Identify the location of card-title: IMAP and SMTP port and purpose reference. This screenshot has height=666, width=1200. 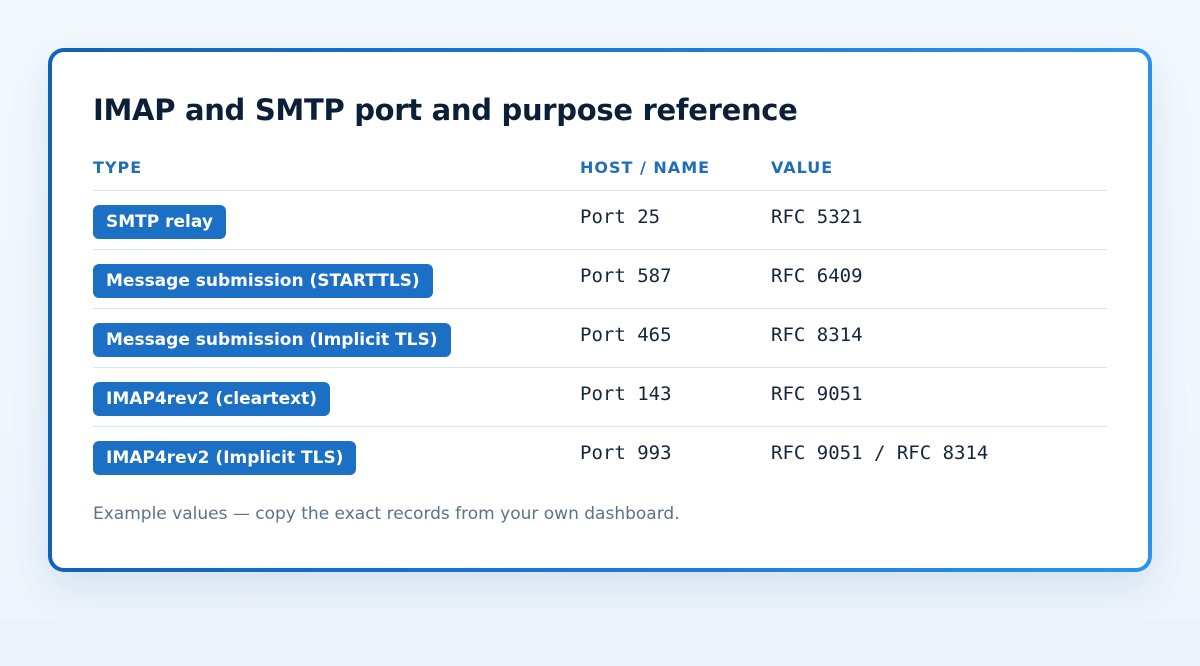
(445, 110).